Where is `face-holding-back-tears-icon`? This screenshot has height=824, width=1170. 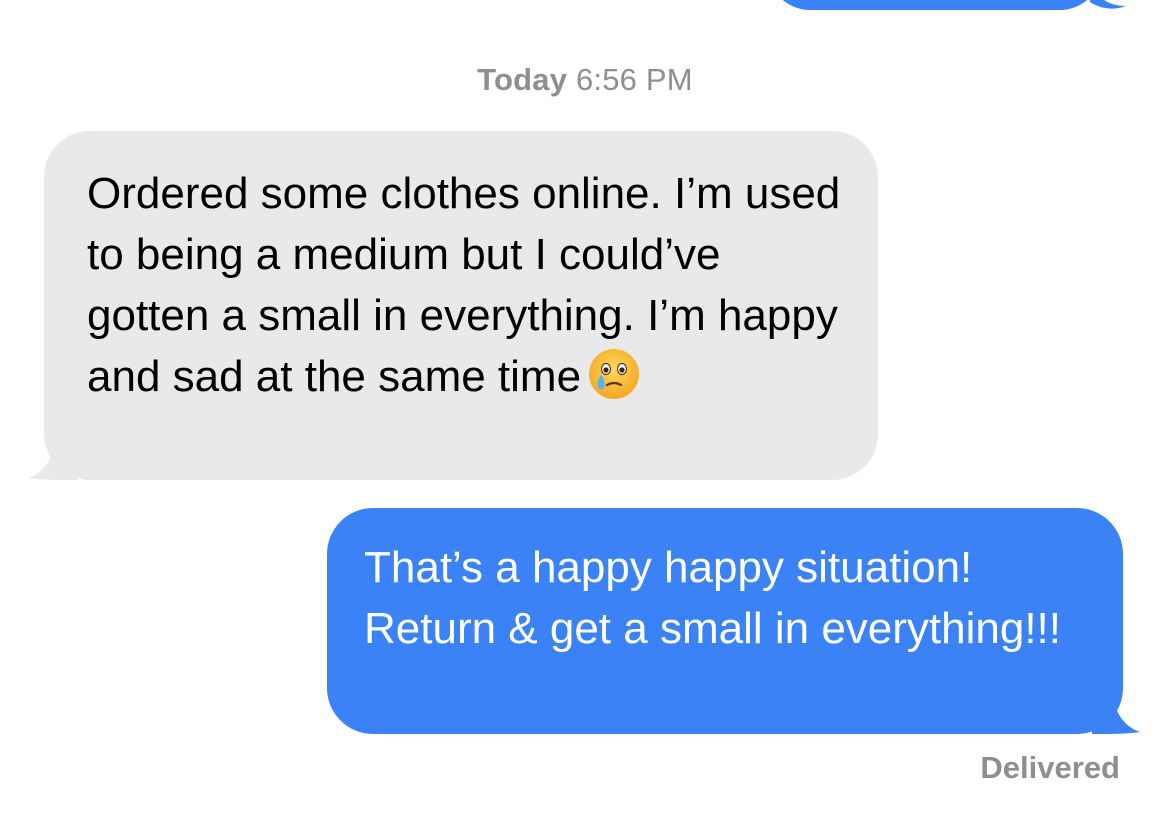 face-holding-back-tears-icon is located at coordinates (614, 374).